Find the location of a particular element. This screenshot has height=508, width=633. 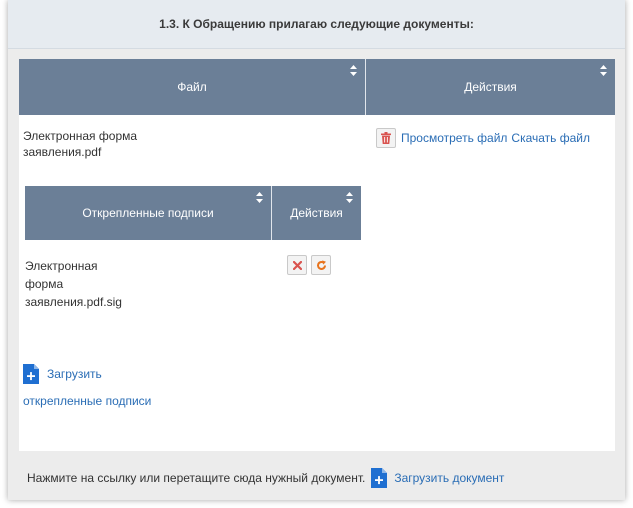

upload-document-link: Загрузить документ is located at coordinates (449, 478).